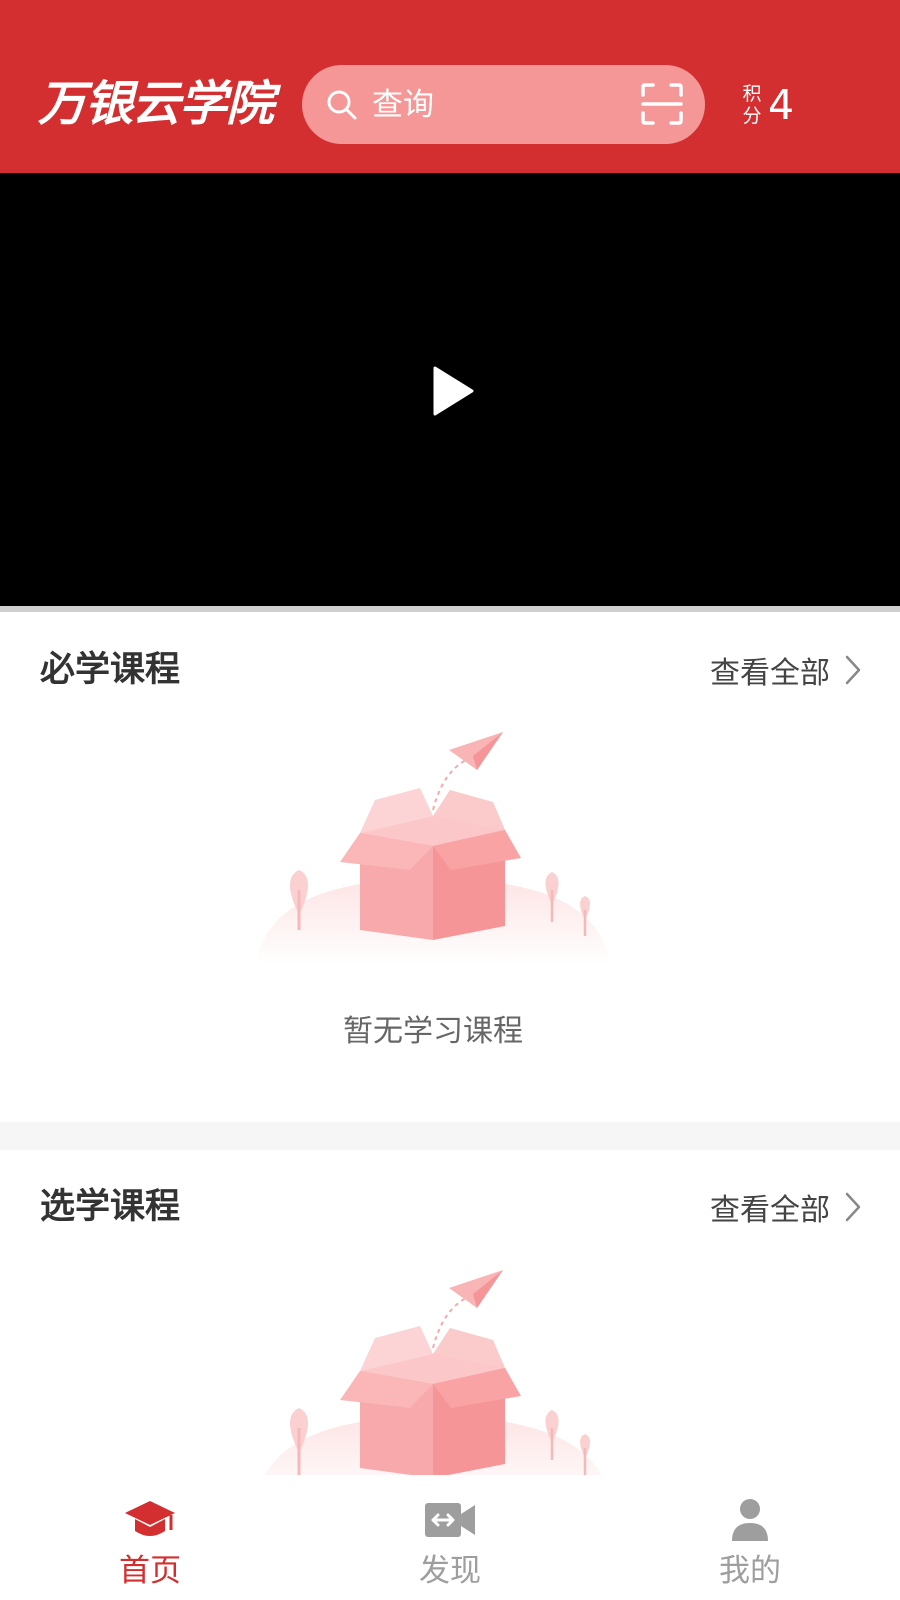 This screenshot has height=1600, width=900. I want to click on video-progress-track, so click(450, 609).